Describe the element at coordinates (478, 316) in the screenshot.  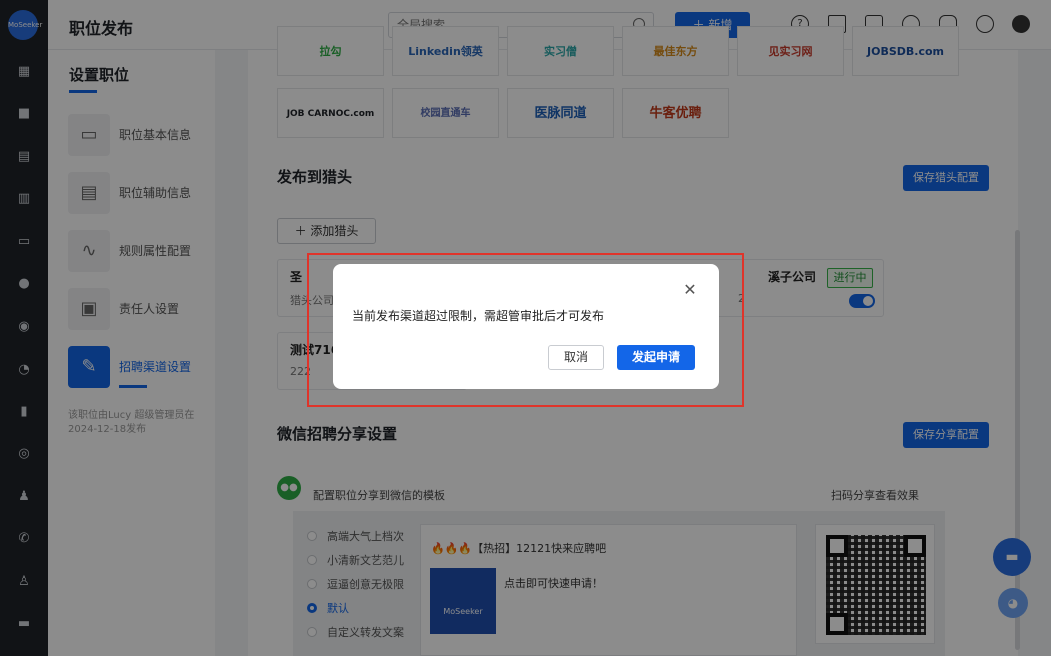
I see `dialog-message: 当前发布渠道超过限制，需超管审批后才可发布` at that location.